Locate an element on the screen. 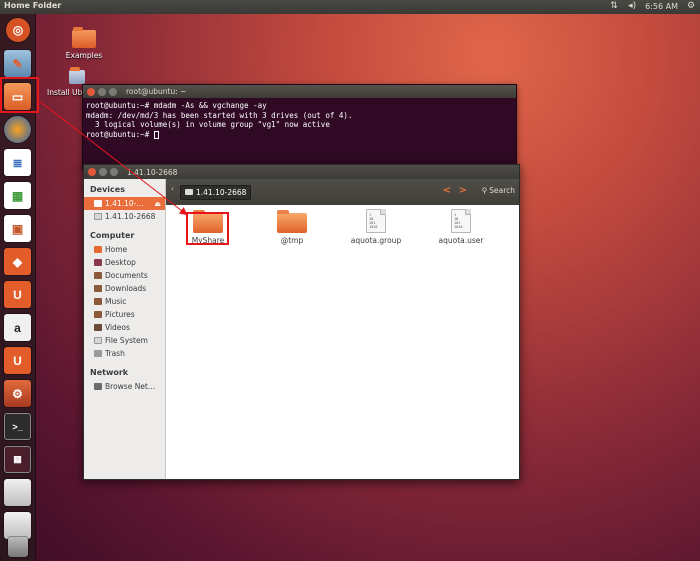  path-left-arrow-icon: ‹ is located at coordinates (172, 189).